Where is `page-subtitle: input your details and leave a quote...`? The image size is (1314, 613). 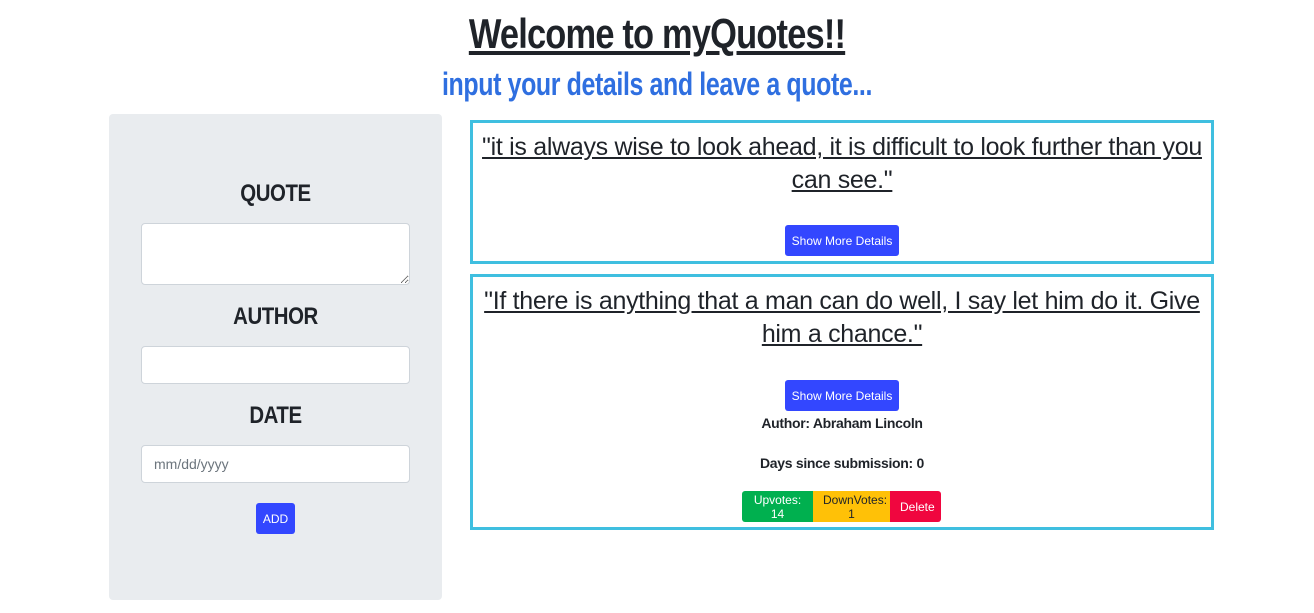 page-subtitle: input your details and leave a quote... is located at coordinates (657, 84).